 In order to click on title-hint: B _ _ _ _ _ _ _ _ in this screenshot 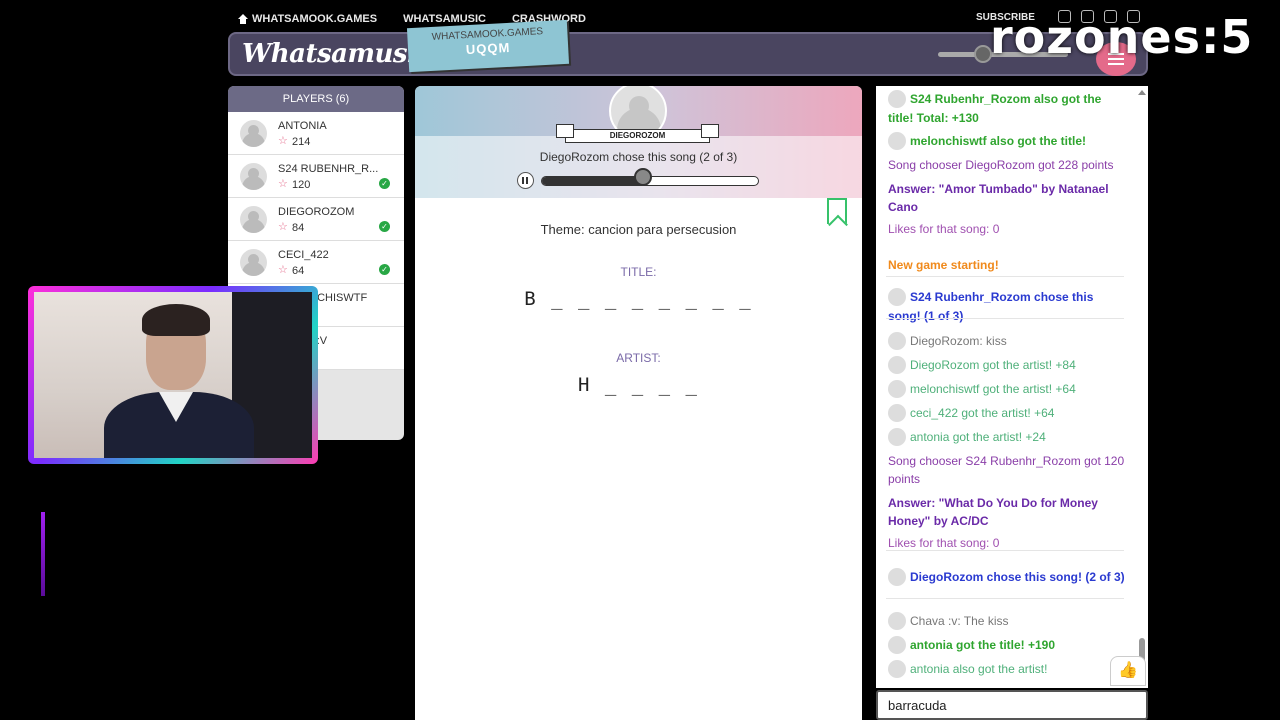, I will do `click(638, 299)`.